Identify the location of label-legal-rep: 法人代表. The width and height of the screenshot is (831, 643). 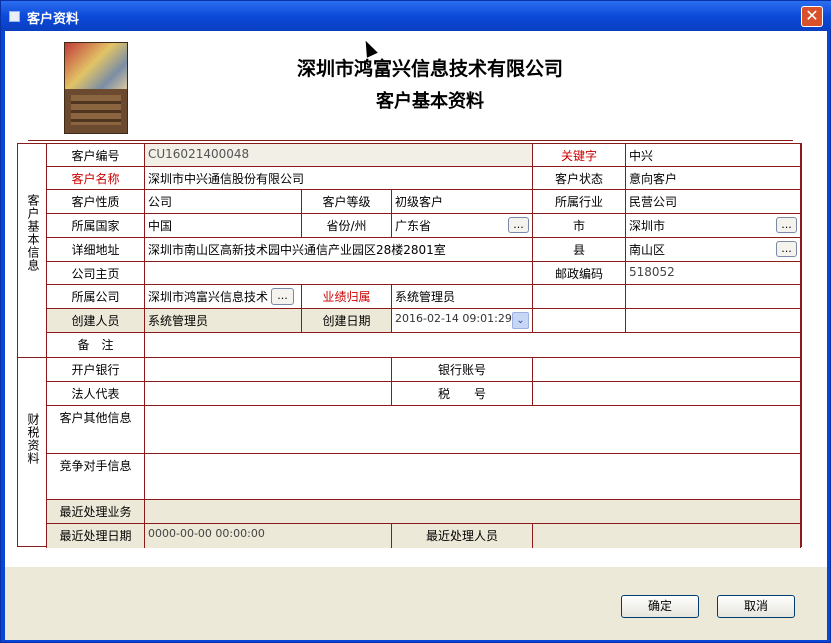
(96, 394).